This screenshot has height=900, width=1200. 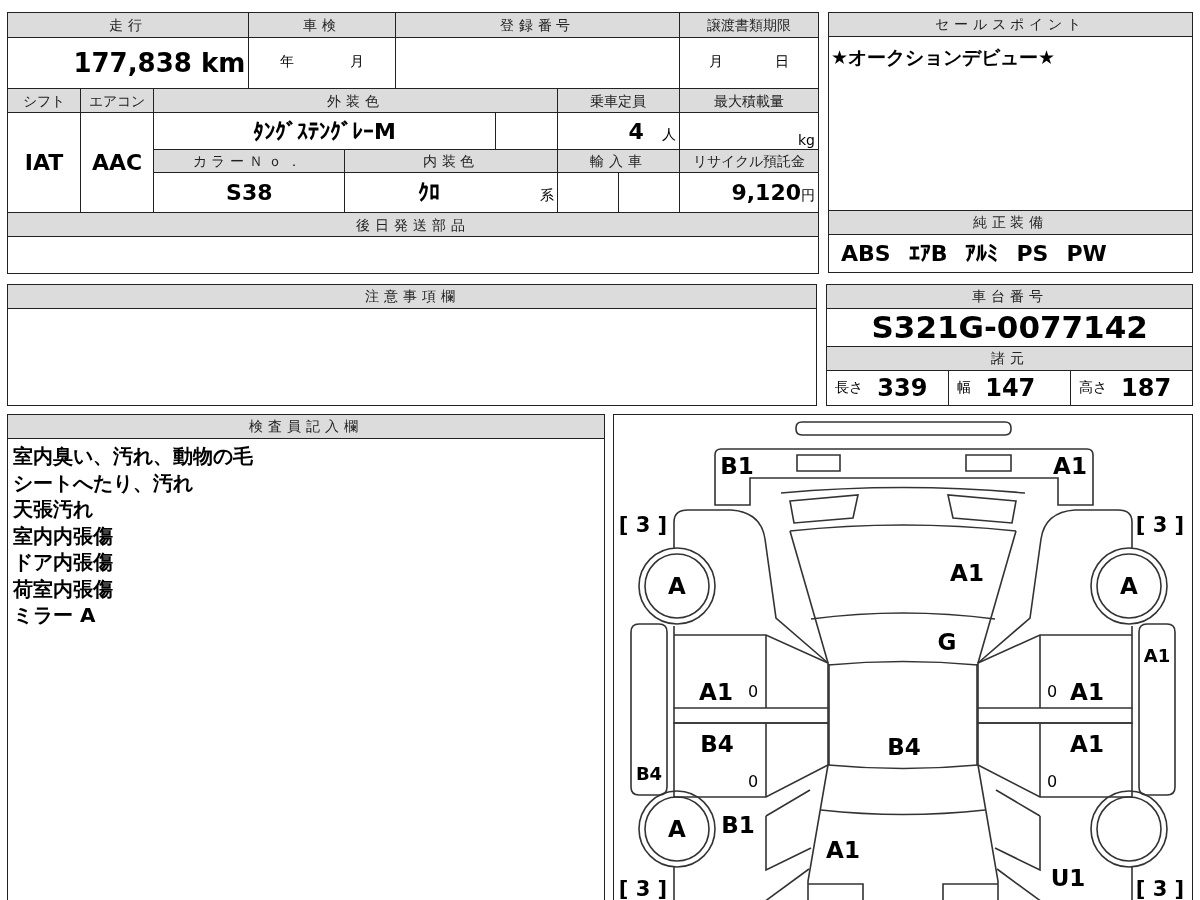 What do you see at coordinates (806, 140) in the screenshot?
I see `unit-label: kg` at bounding box center [806, 140].